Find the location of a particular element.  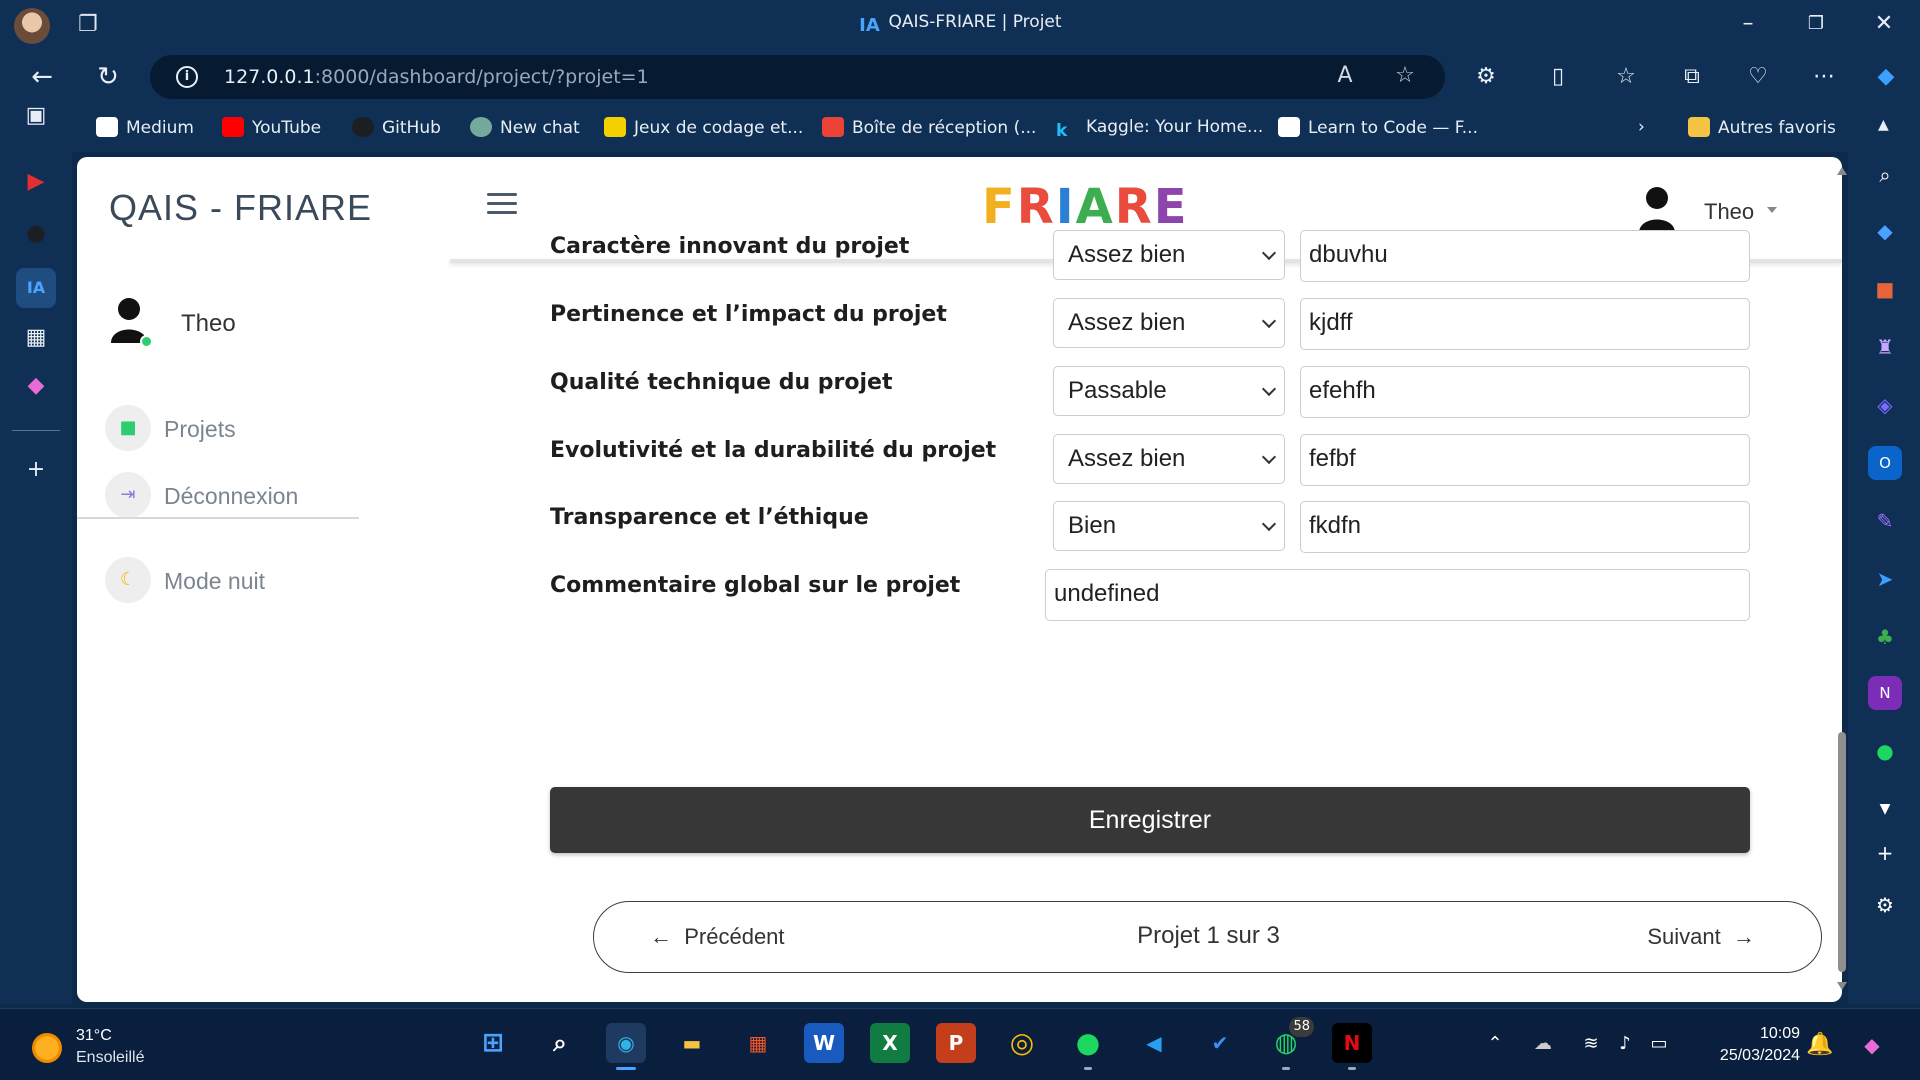

minimize-button: – is located at coordinates (1748, 24).